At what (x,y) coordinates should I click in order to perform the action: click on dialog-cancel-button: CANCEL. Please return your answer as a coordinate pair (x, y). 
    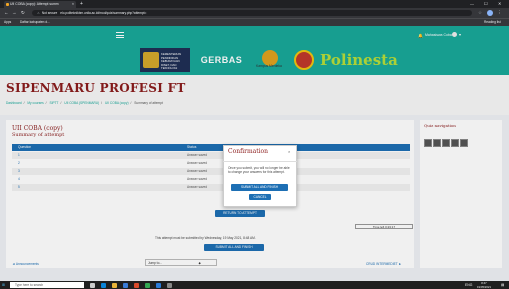
    Looking at the image, I should click on (260, 197).